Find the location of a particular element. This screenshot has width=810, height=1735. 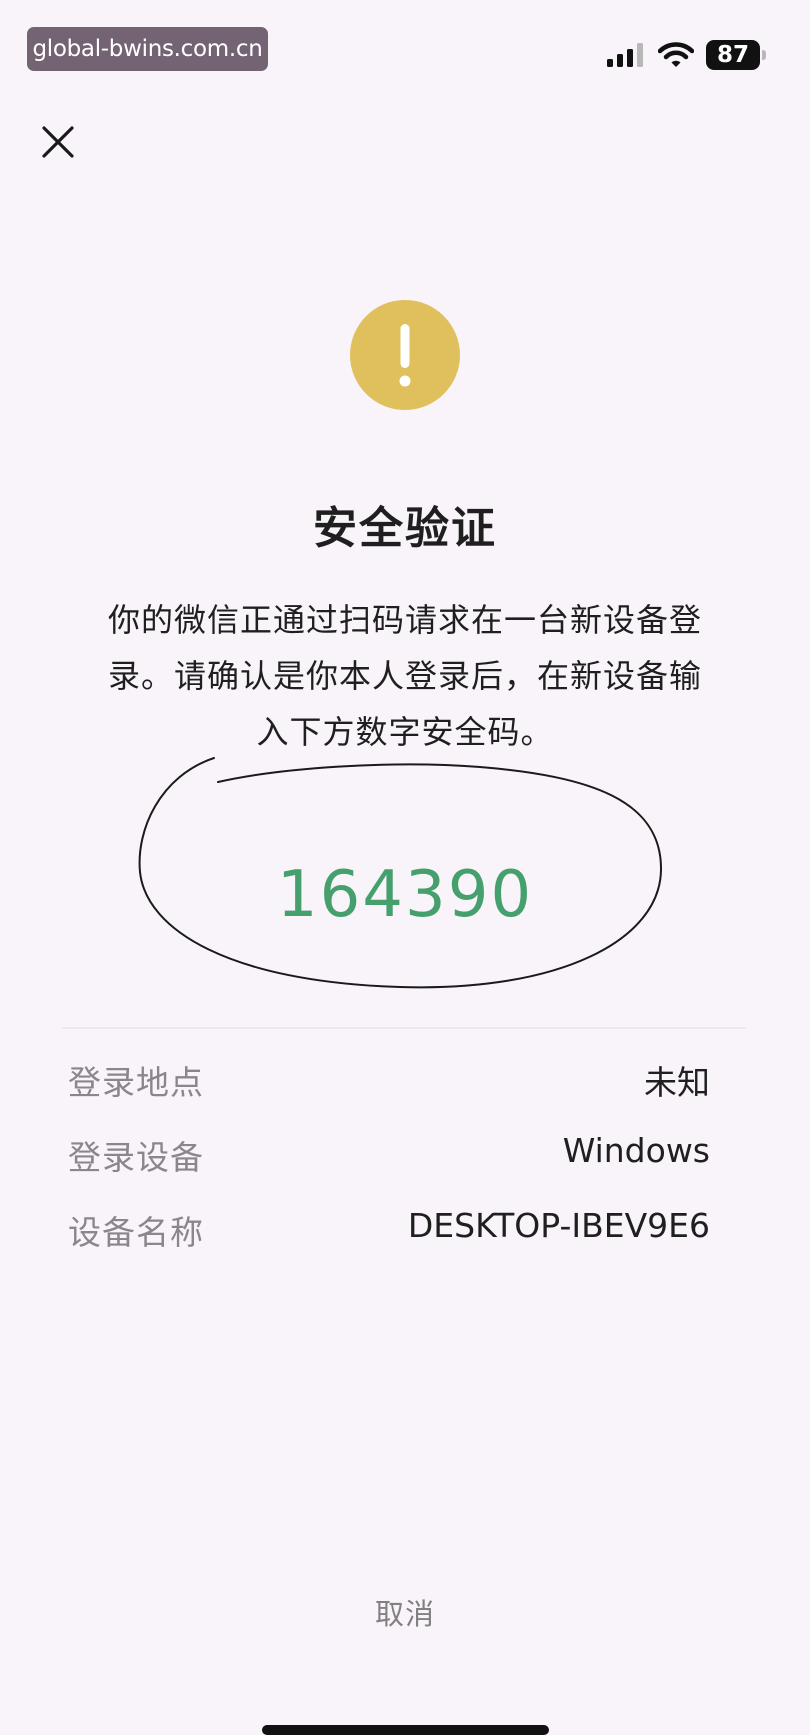

cellular-signal-icon is located at coordinates (625, 55).